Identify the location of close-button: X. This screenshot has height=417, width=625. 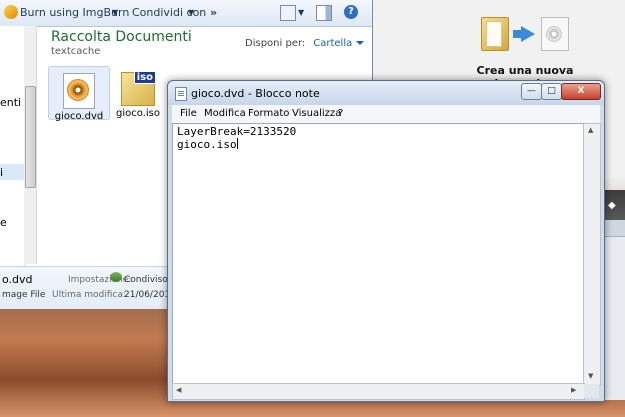
(581, 91).